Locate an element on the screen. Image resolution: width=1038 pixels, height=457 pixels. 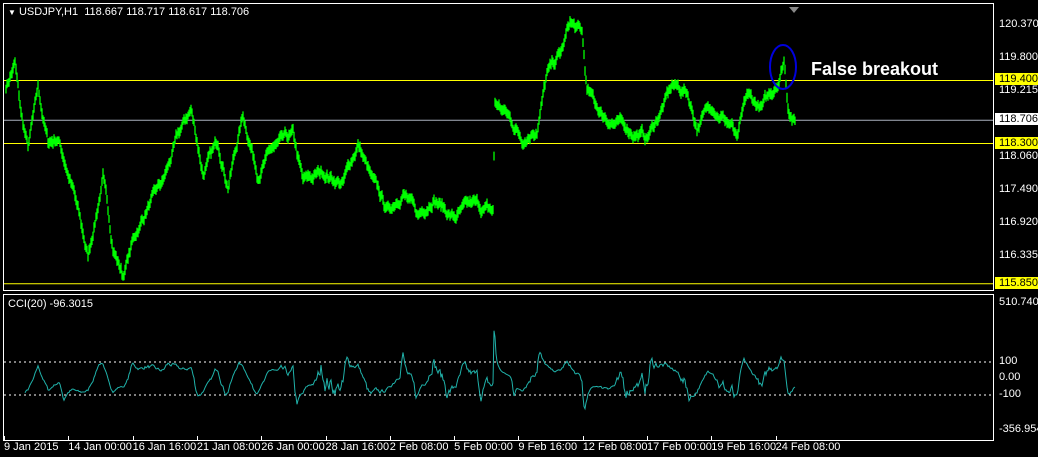
chart-shift-marker-icon is located at coordinates (794, 10).